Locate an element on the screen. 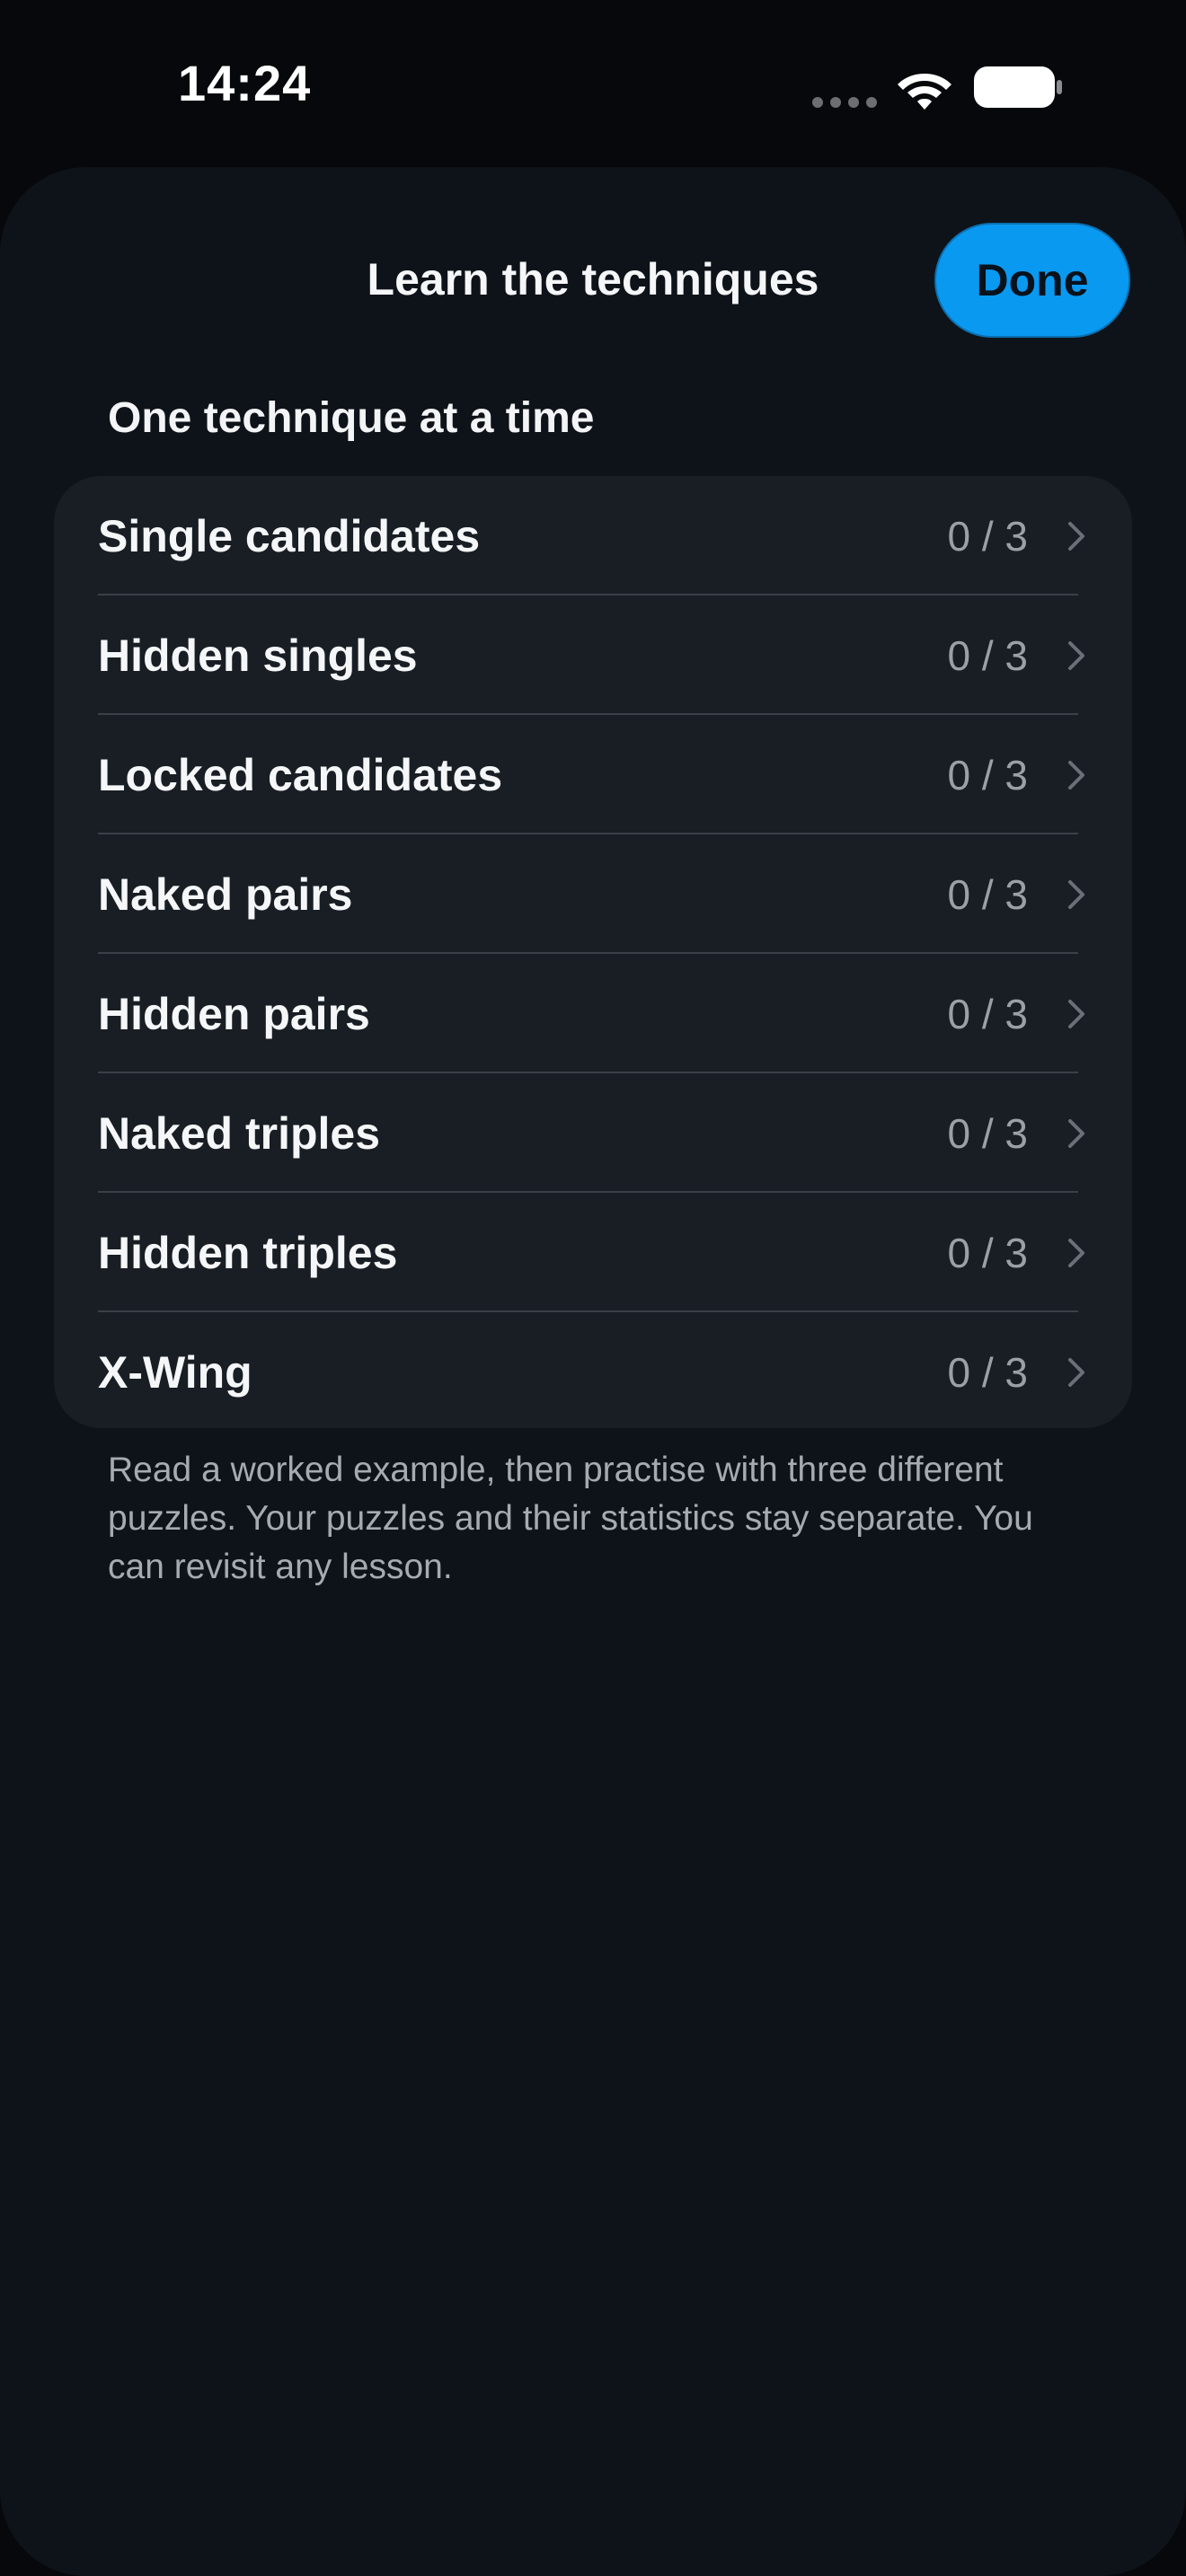  technique-label: Hidden triples is located at coordinates (248, 1252).